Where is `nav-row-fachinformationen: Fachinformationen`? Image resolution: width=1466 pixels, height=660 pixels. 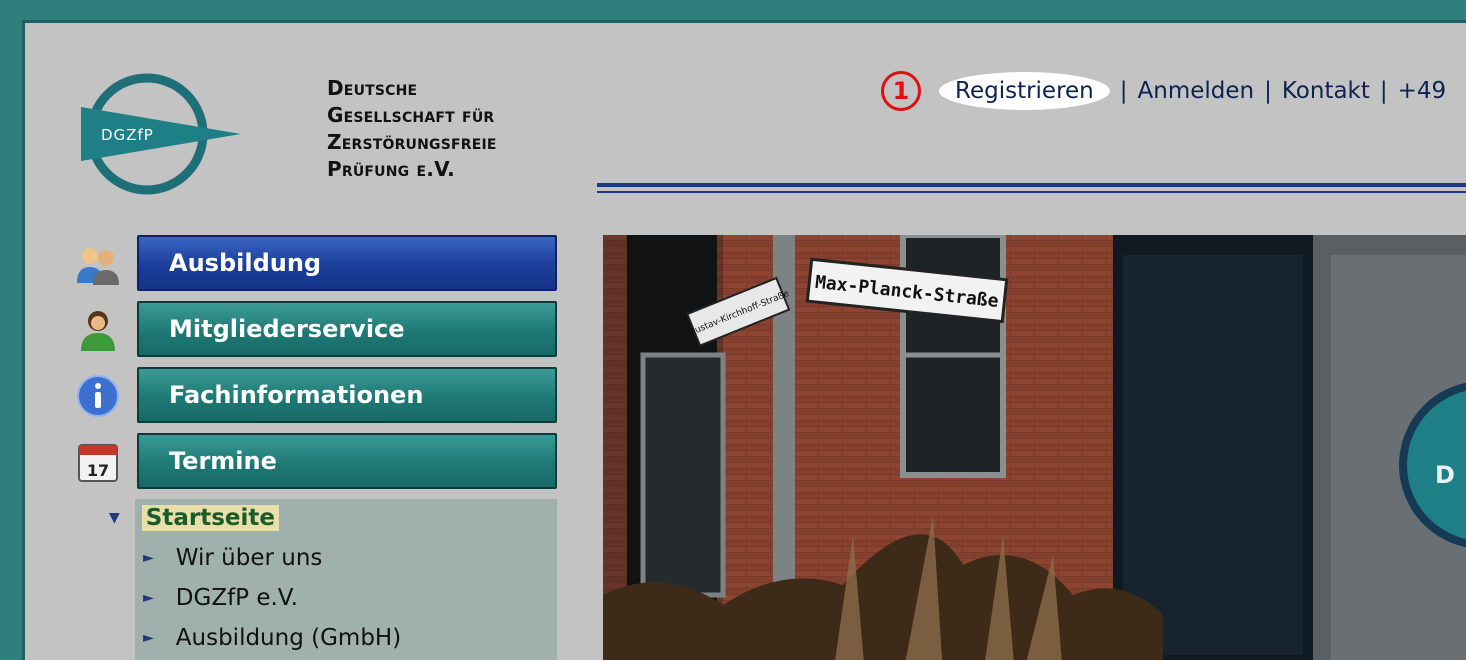
nav-row-fachinformationen: Fachinformationen is located at coordinates (317, 395).